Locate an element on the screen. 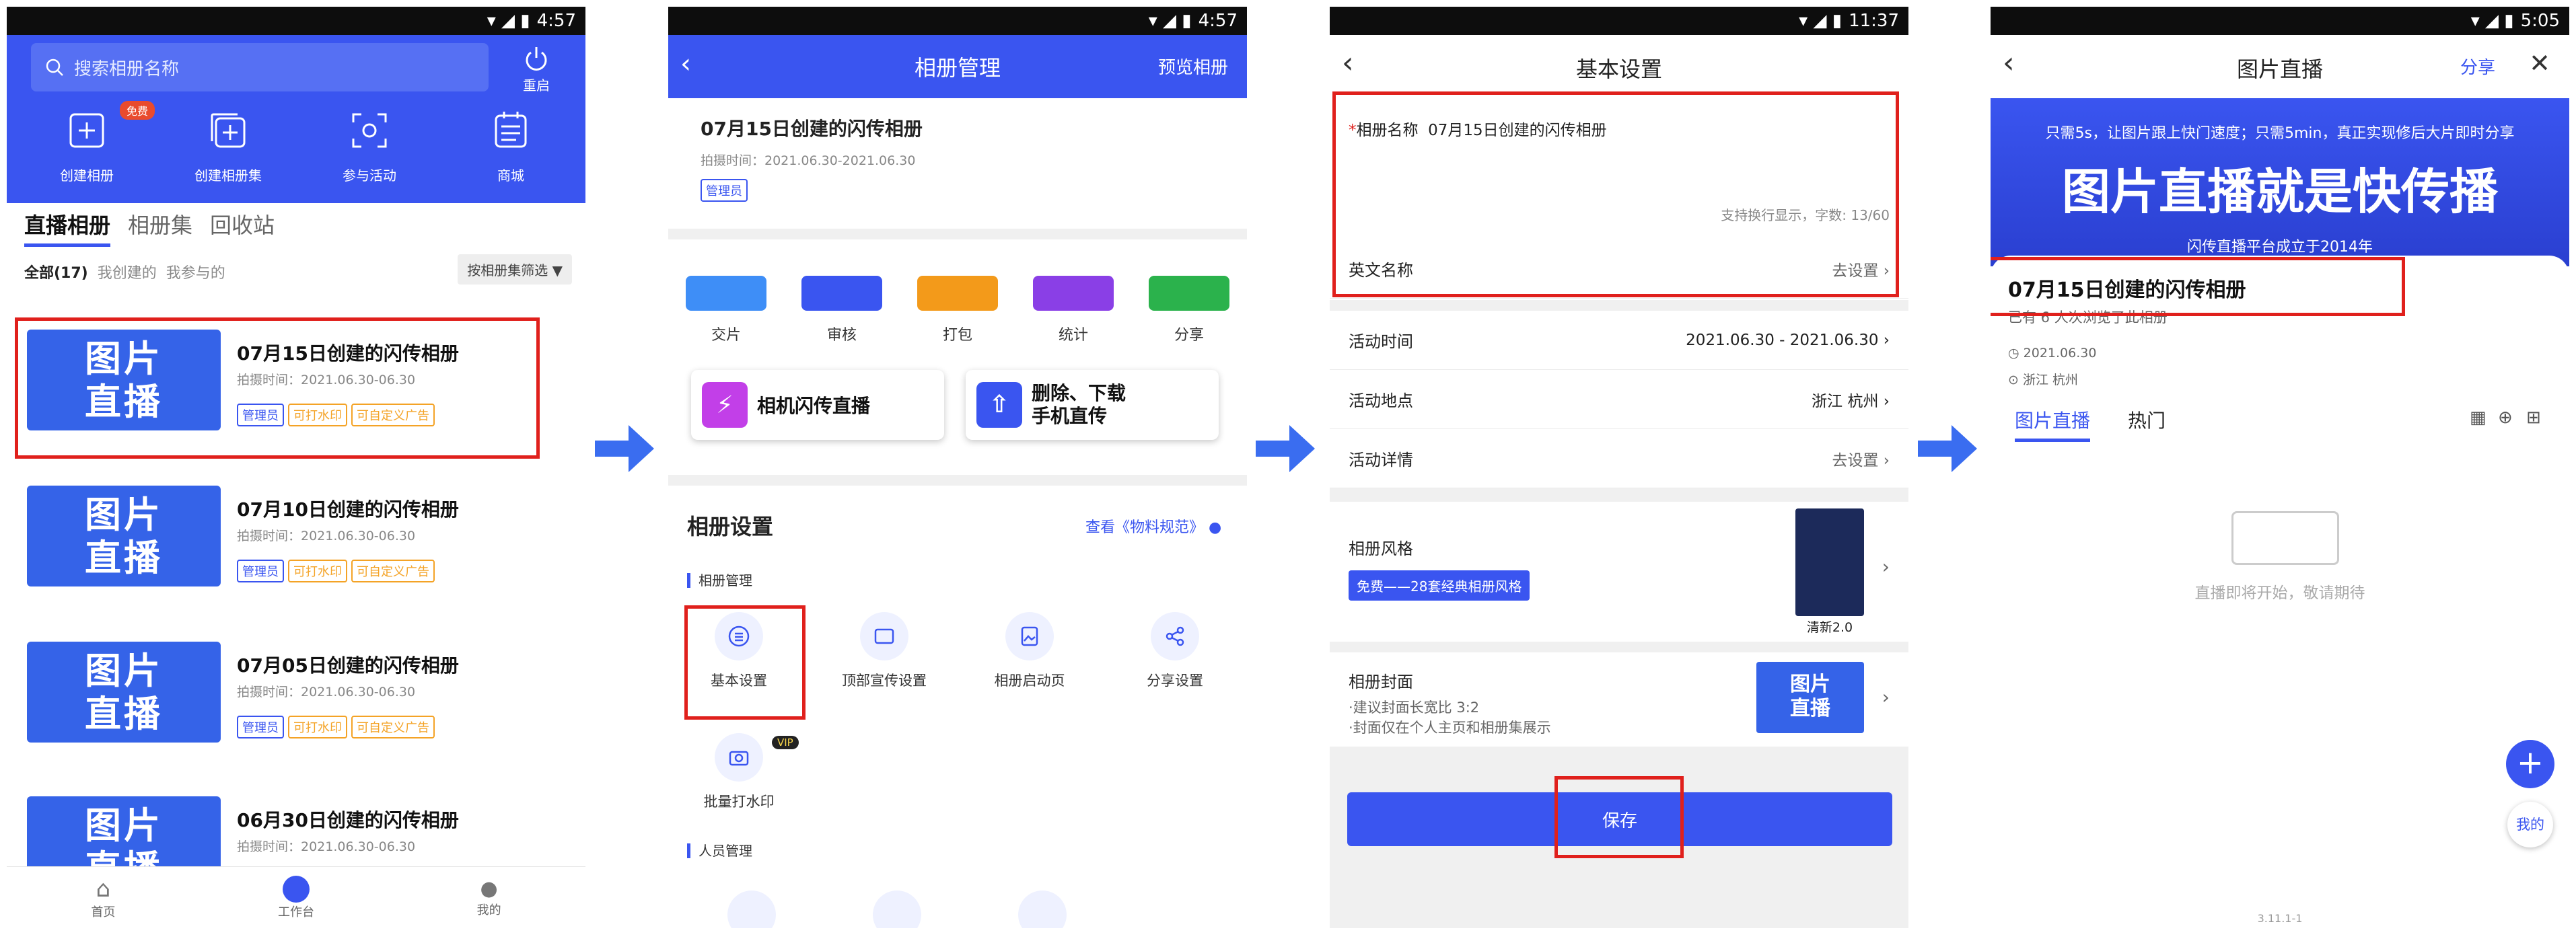 The height and width of the screenshot is (947, 2576). activity-place-row: 活动地点 浙江 杭州 › is located at coordinates (1619, 400).